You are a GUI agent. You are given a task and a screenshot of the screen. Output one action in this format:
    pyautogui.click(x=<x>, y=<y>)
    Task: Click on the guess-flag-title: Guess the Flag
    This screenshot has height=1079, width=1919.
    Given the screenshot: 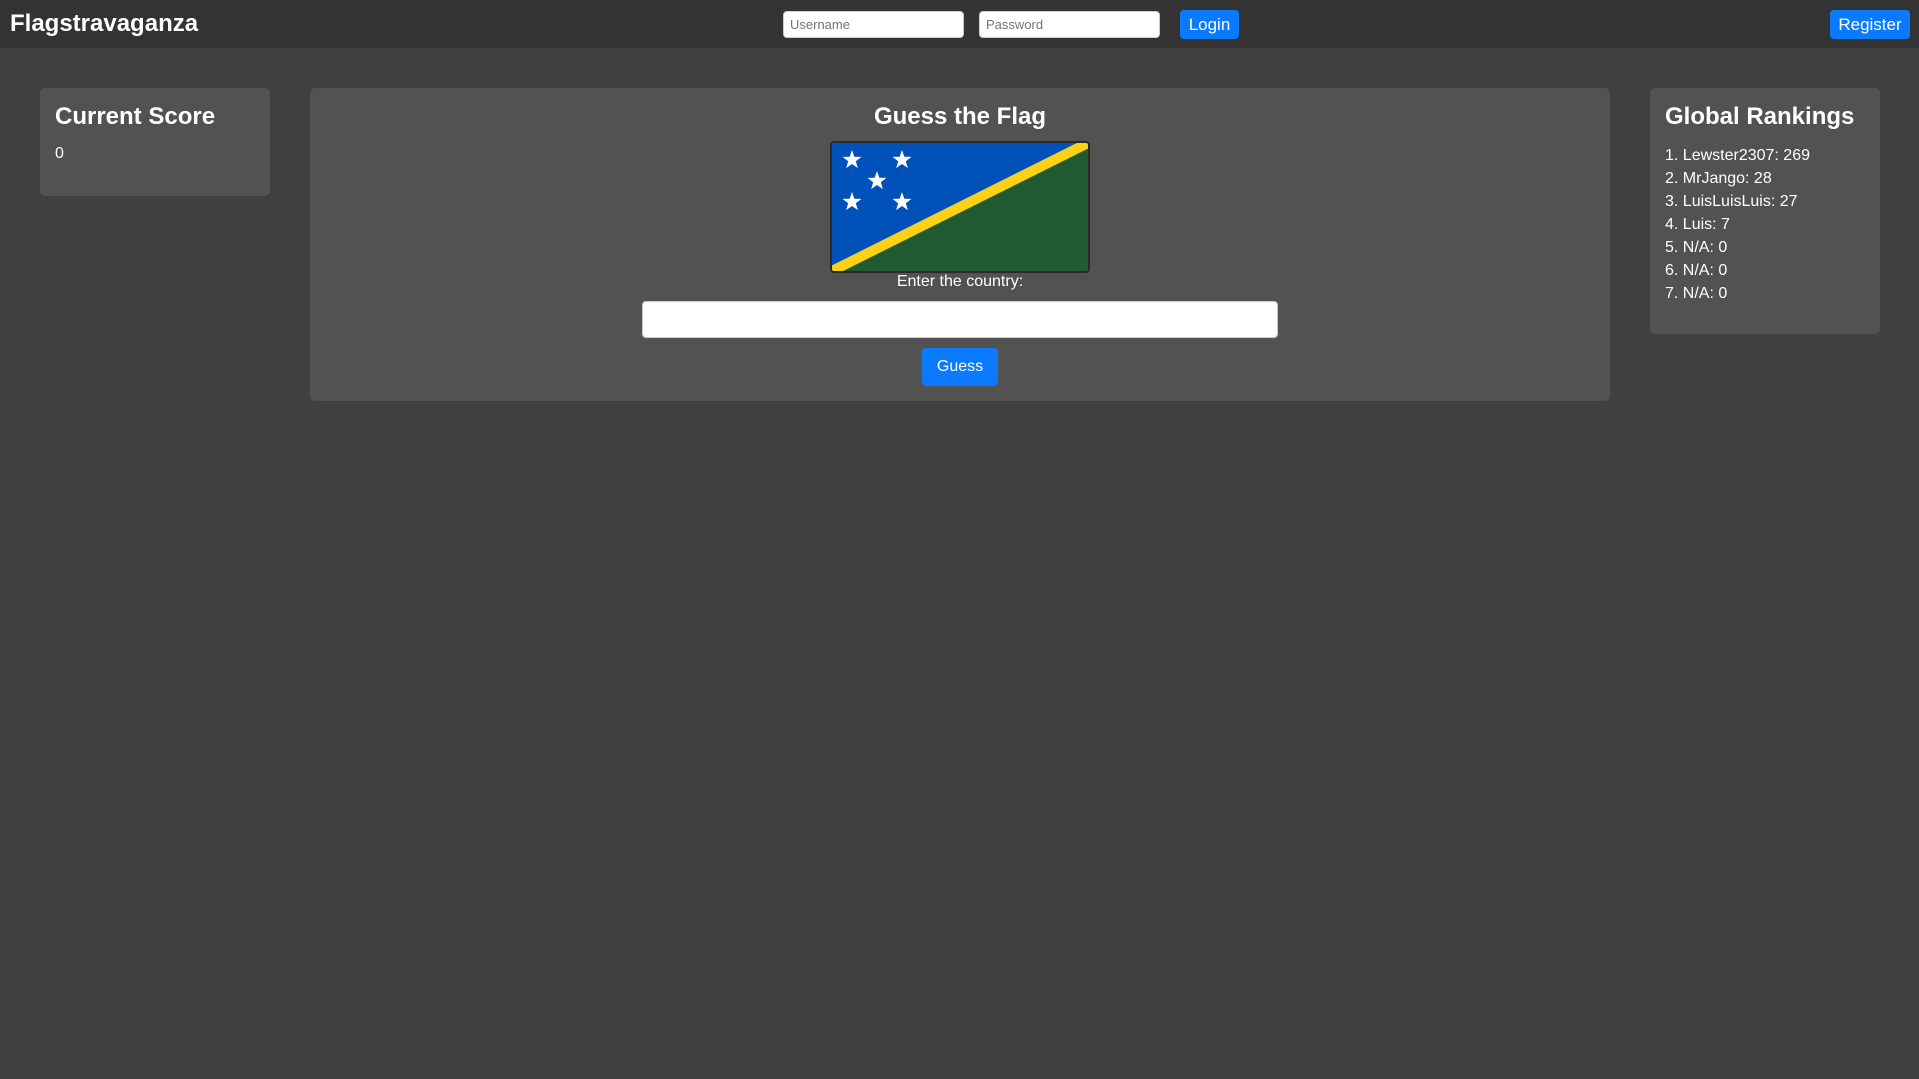 What is the action you would take?
    pyautogui.click(x=960, y=116)
    